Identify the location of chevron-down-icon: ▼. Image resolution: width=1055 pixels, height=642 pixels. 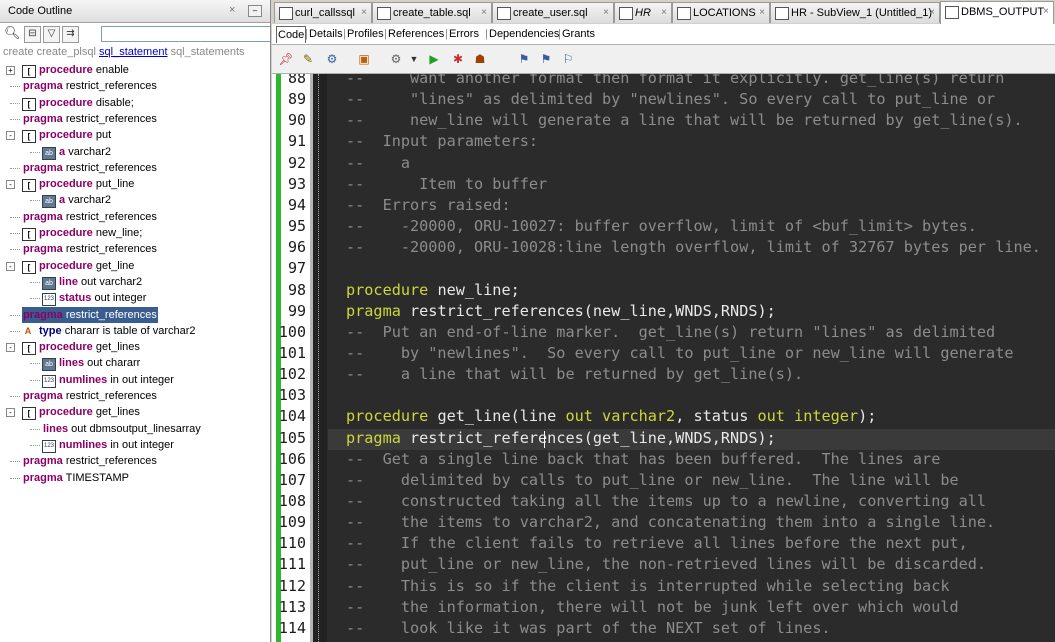
(414, 59).